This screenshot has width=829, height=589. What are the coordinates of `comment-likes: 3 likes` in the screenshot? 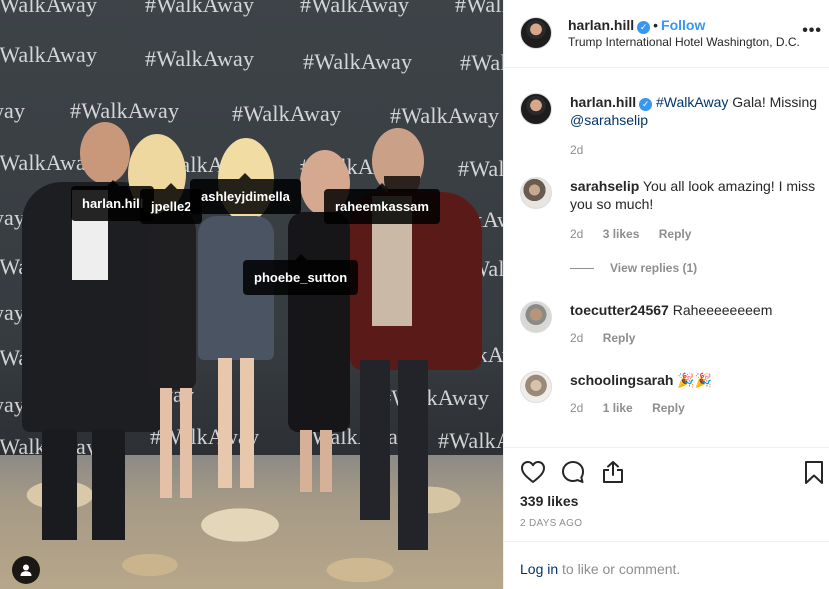 It's located at (621, 234).